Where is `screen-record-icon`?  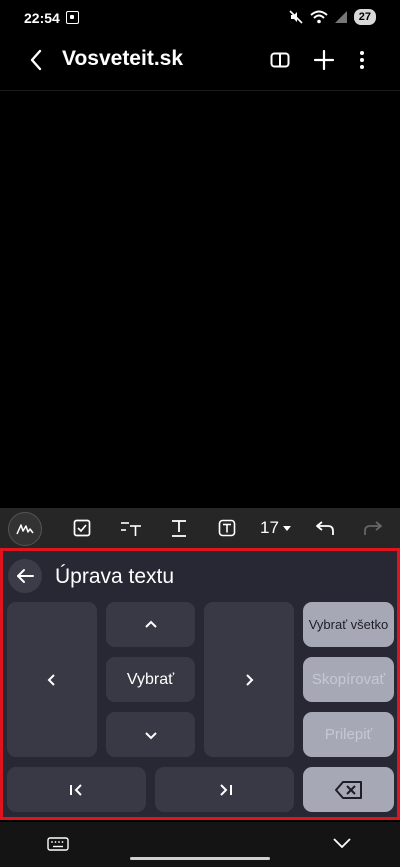
screen-record-icon is located at coordinates (72, 17).